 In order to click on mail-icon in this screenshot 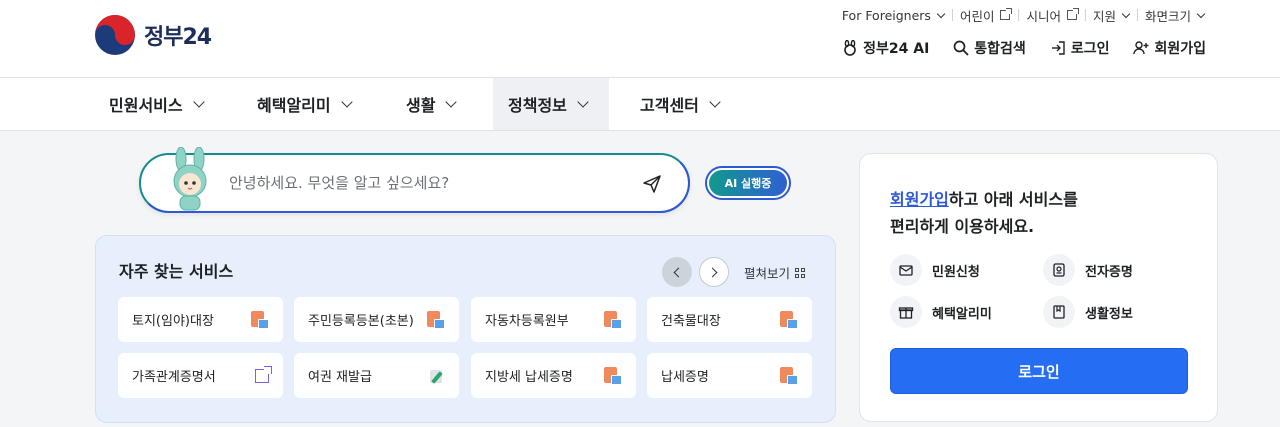, I will do `click(906, 270)`.